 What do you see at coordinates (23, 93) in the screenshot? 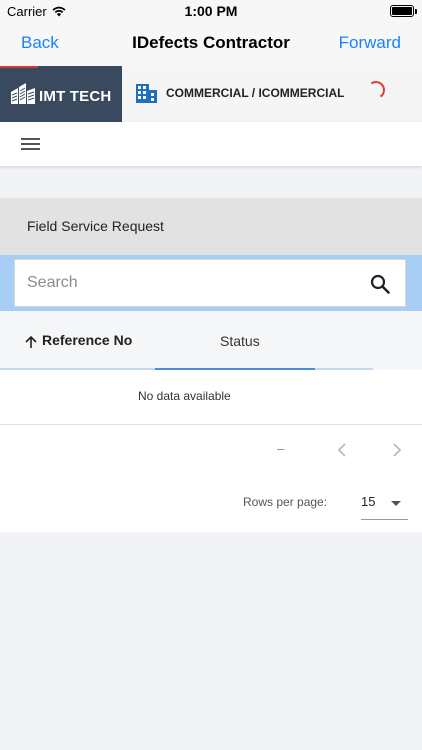
I see `buildings-logo-icon` at bounding box center [23, 93].